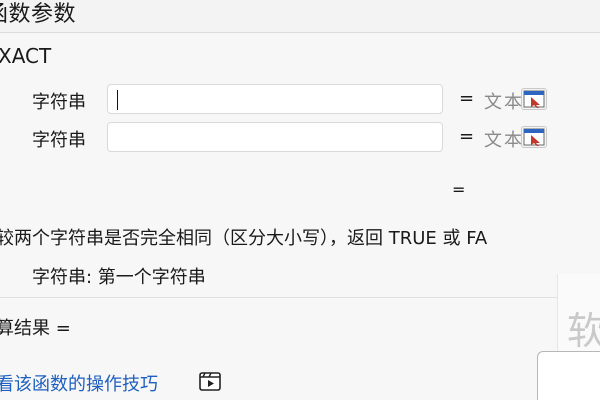  What do you see at coordinates (117, 100) in the screenshot?
I see `text-caret` at bounding box center [117, 100].